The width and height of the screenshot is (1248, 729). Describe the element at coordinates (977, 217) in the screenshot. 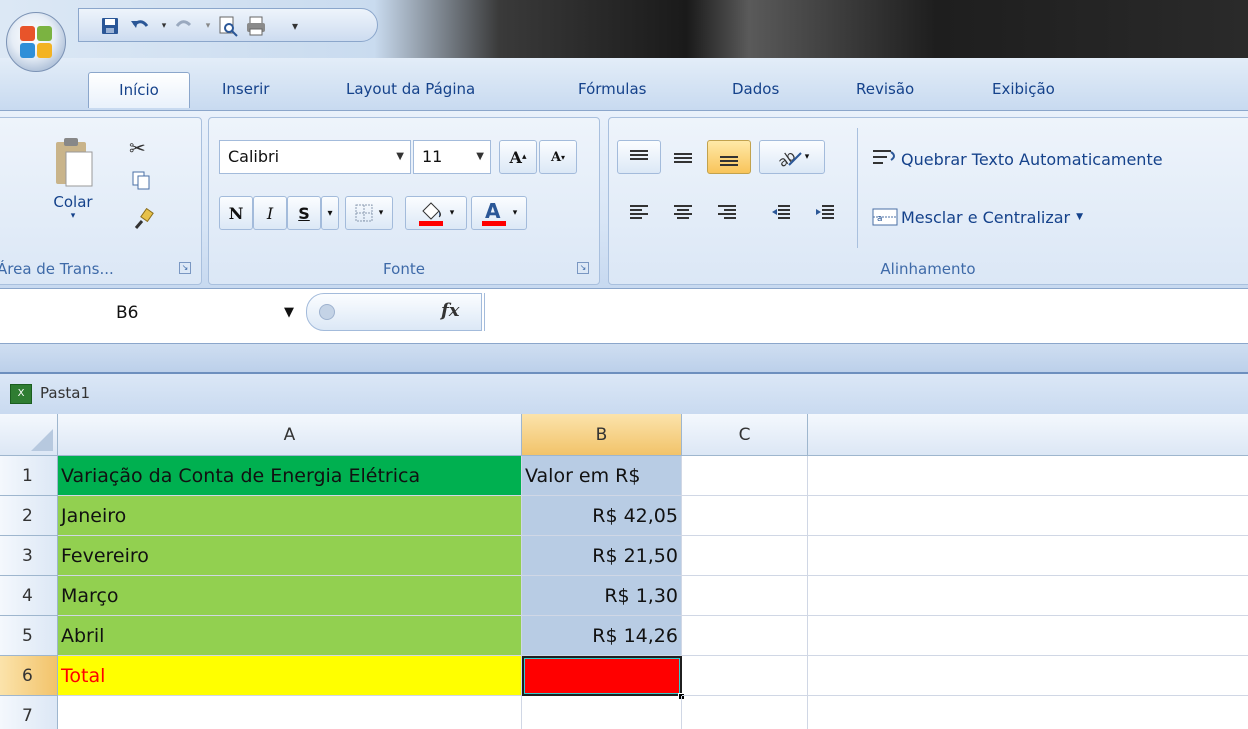

I see `merge-center-button: a Mesclar e Centralizar ▼` at that location.